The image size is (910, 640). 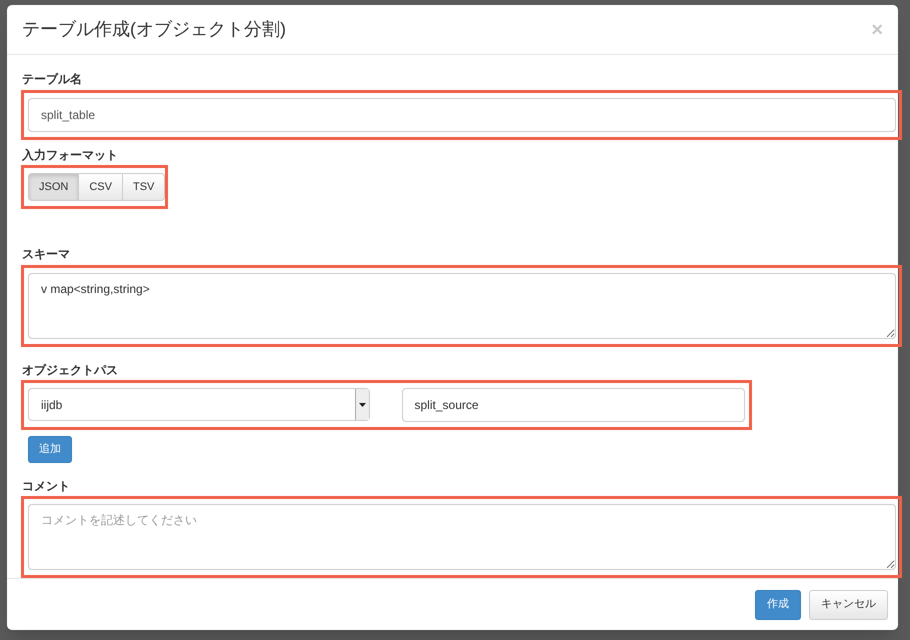 What do you see at coordinates (144, 187) in the screenshot?
I see `format-toggle: TSV` at bounding box center [144, 187].